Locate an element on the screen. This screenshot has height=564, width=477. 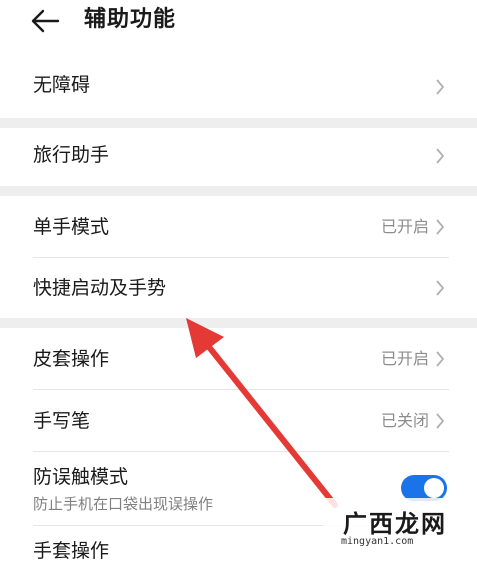
row-label: 无障碍 is located at coordinates (62, 85).